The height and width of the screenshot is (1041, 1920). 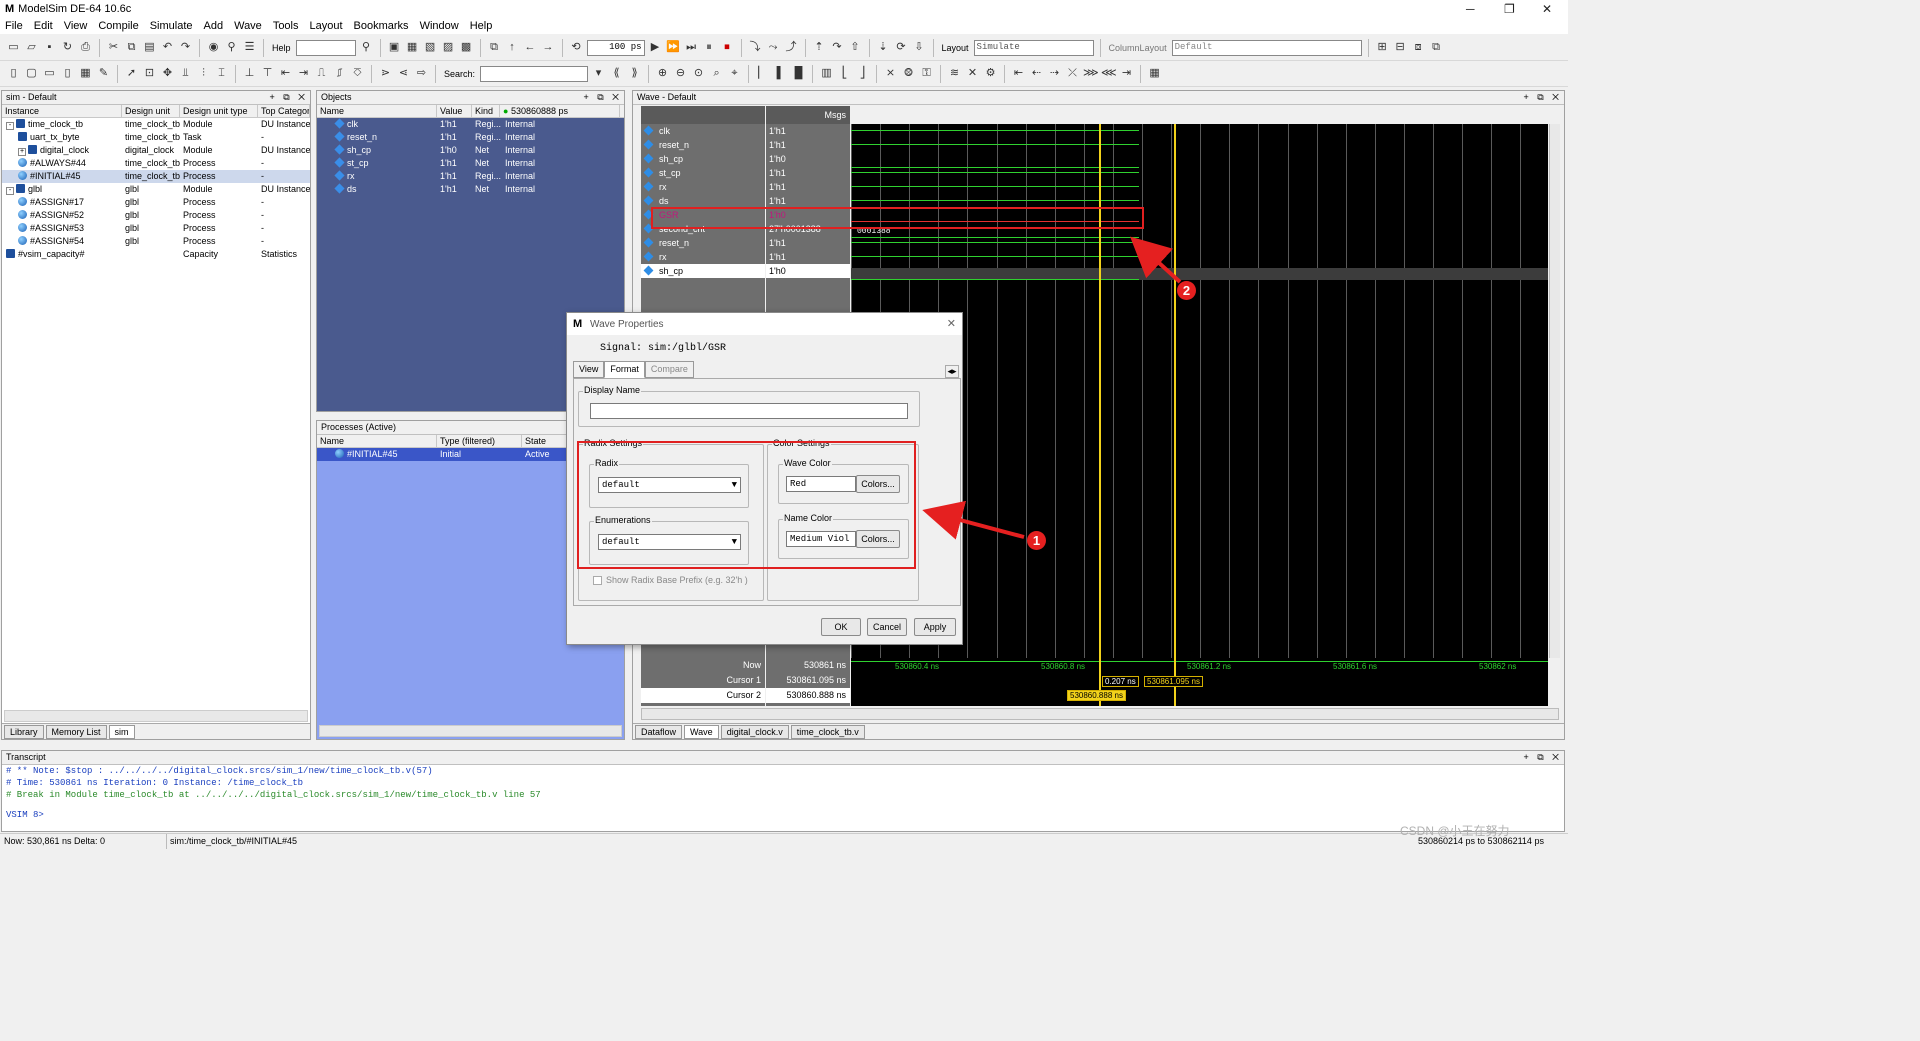 I want to click on expand-icon: +, so click(x=22, y=152).